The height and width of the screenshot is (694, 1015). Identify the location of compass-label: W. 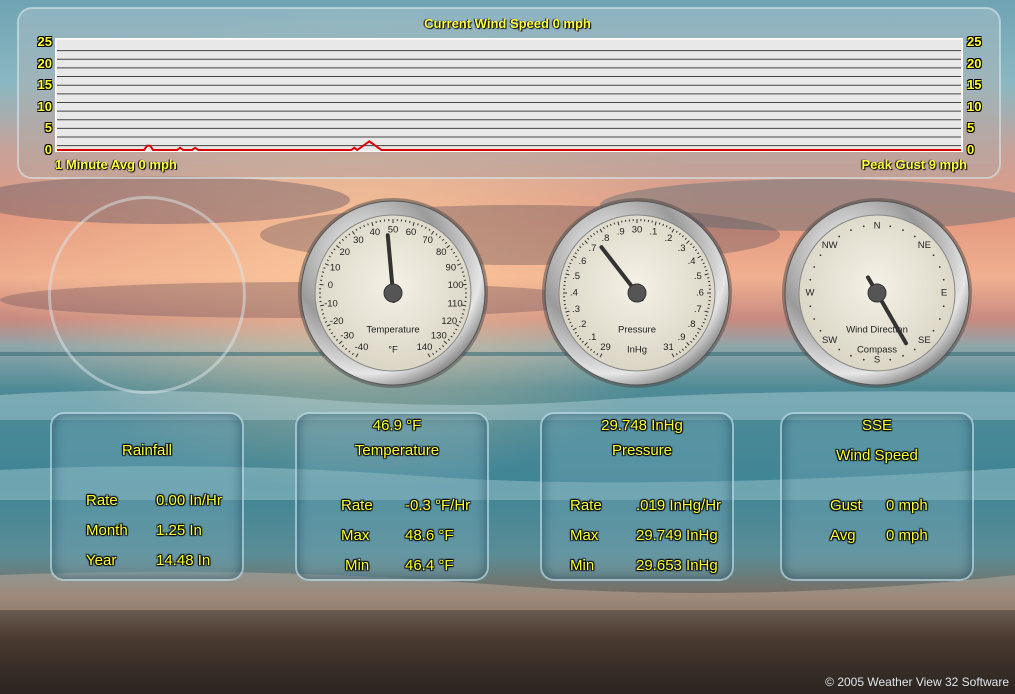
(810, 293).